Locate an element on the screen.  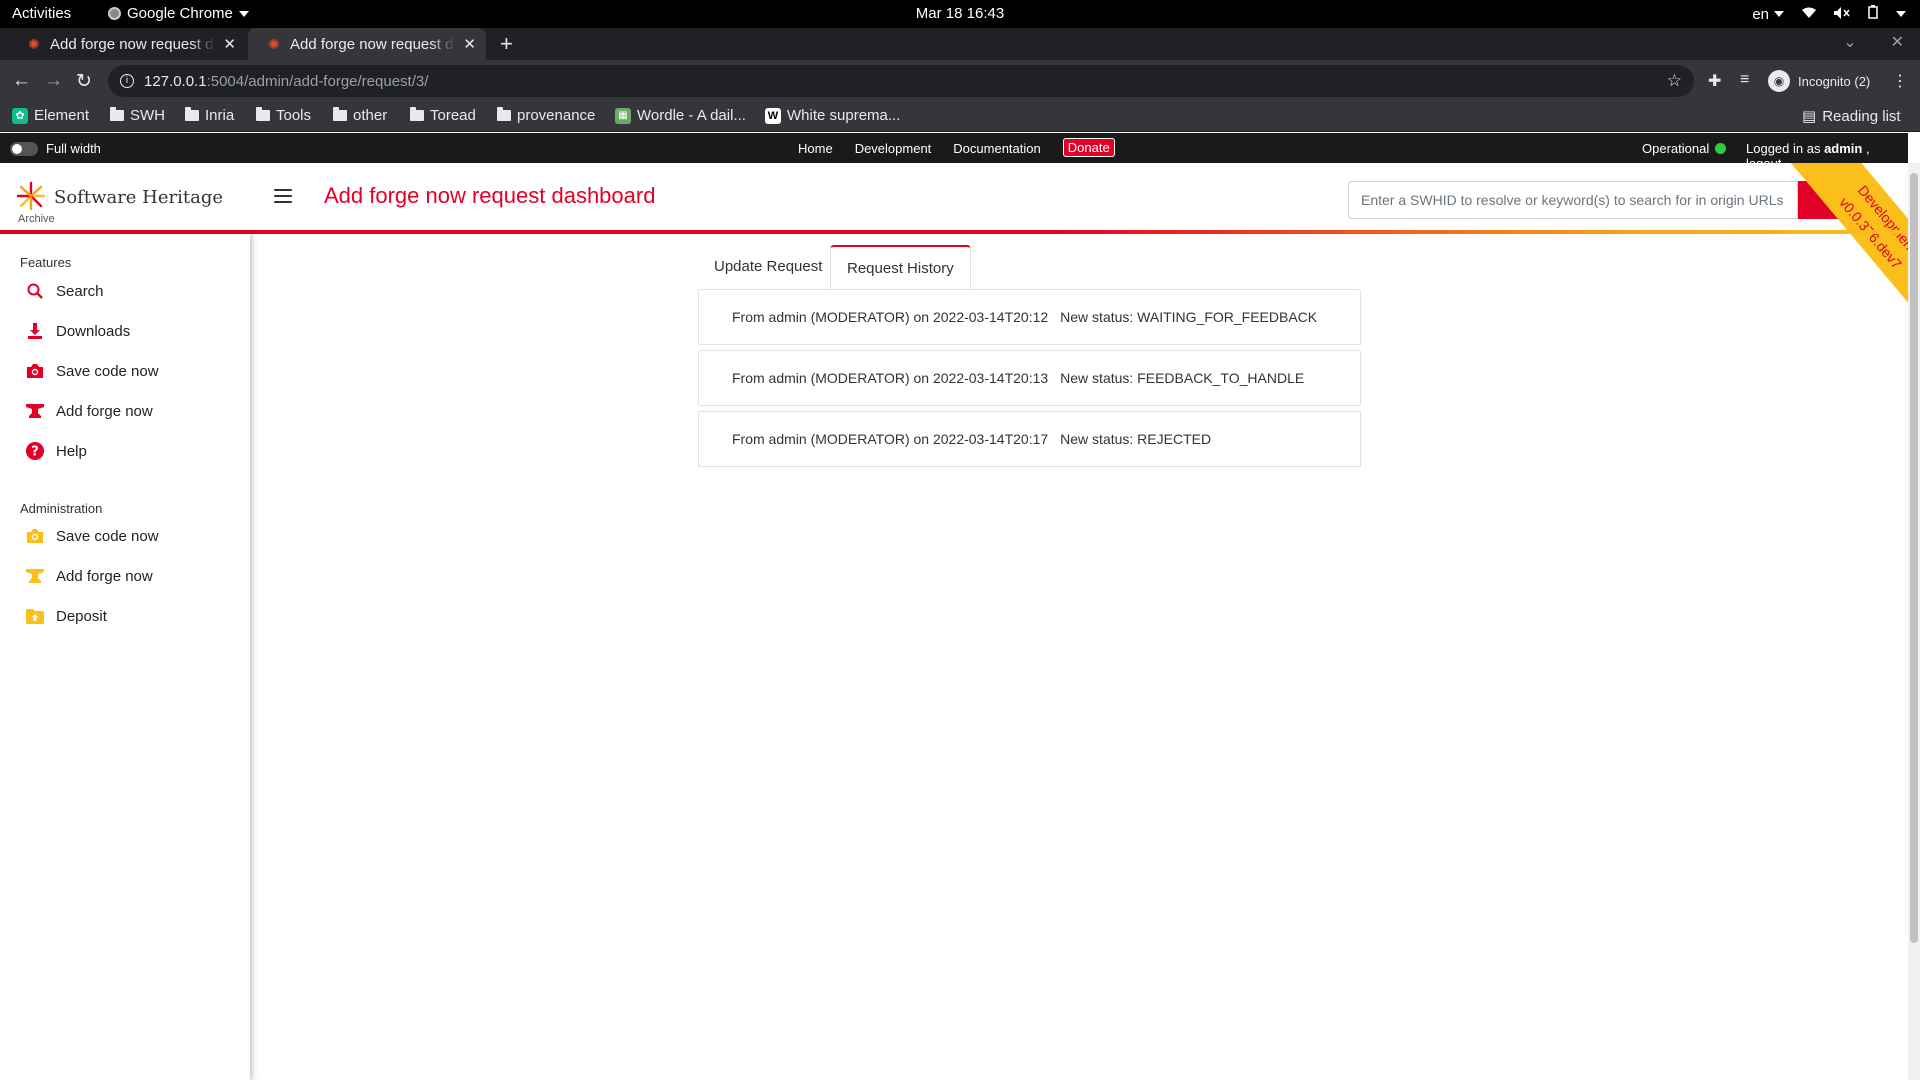
tab-title: Add forge now request dashboard is located at coordinates (132, 44).